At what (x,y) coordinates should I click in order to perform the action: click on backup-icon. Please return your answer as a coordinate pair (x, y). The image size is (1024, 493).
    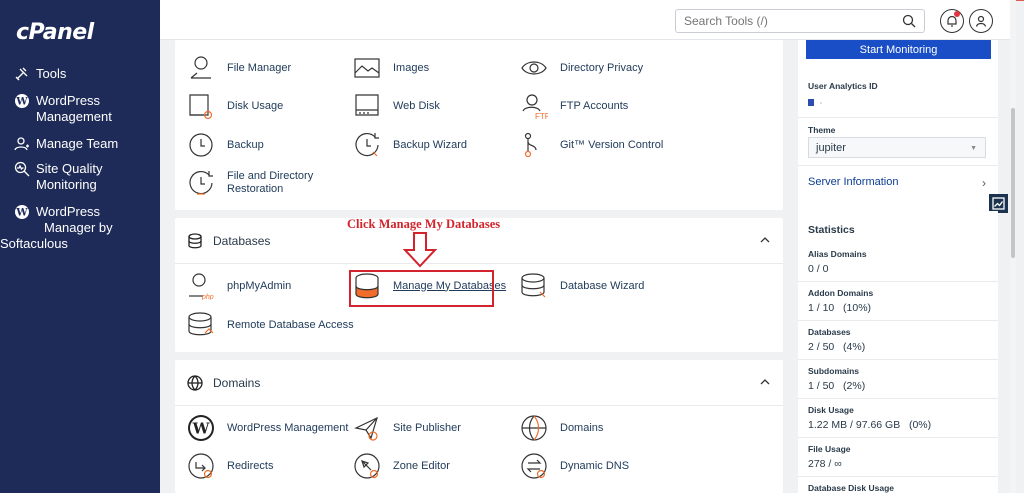
    Looking at the image, I should click on (201, 145).